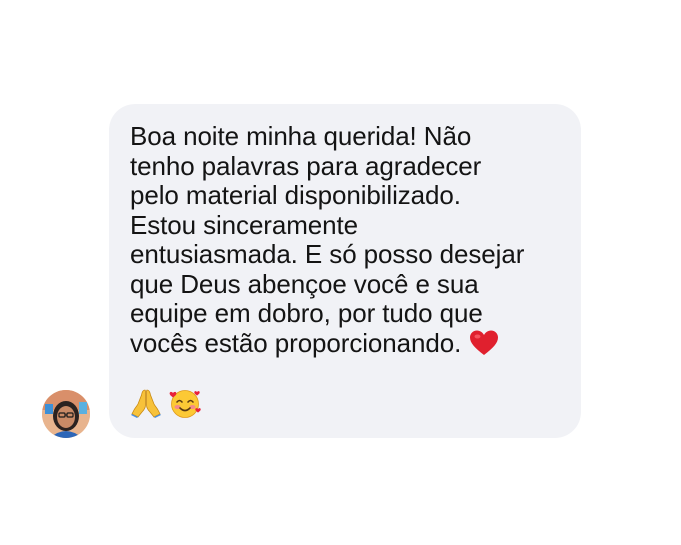 The width and height of the screenshot is (681, 545). I want to click on message-line: equipe em dobro, por tudo que, so click(306, 313).